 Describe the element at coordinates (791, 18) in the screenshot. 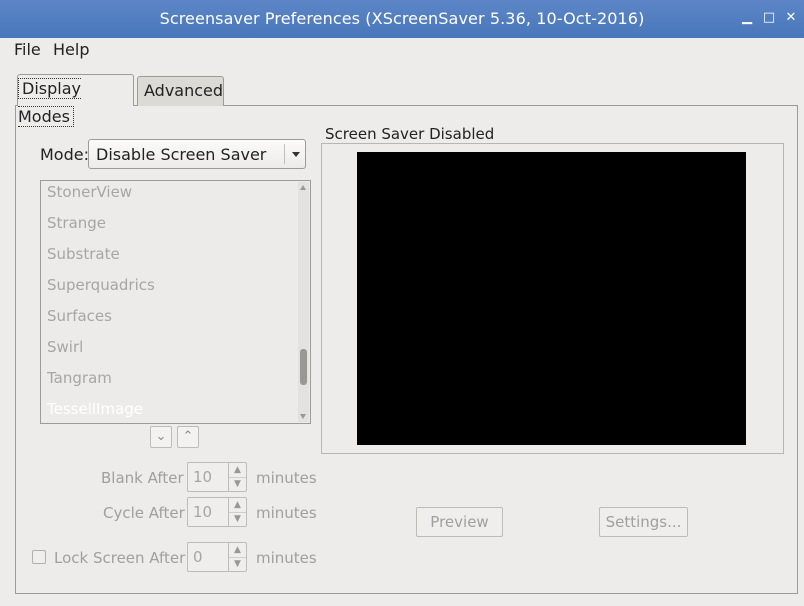

I see `close-icon: ✕` at that location.